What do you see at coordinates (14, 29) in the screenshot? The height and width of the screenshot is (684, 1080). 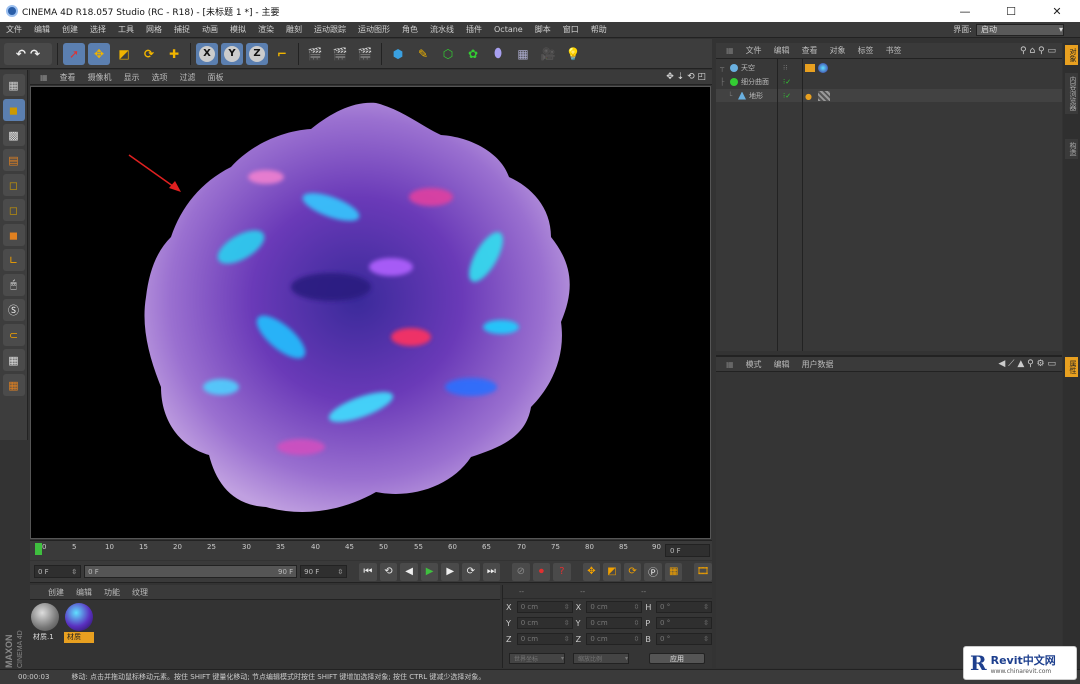 I see `menu-file: 文件` at bounding box center [14, 29].